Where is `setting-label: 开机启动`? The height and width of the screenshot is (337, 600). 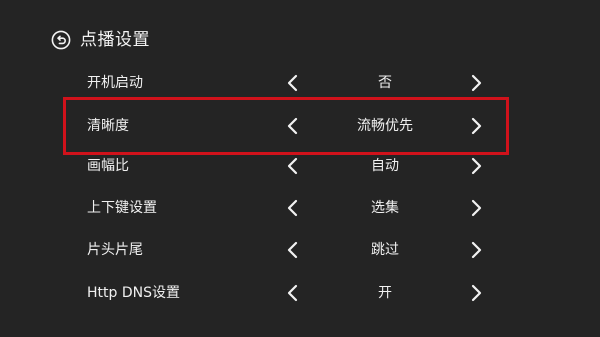 setting-label: 开机启动 is located at coordinates (115, 83).